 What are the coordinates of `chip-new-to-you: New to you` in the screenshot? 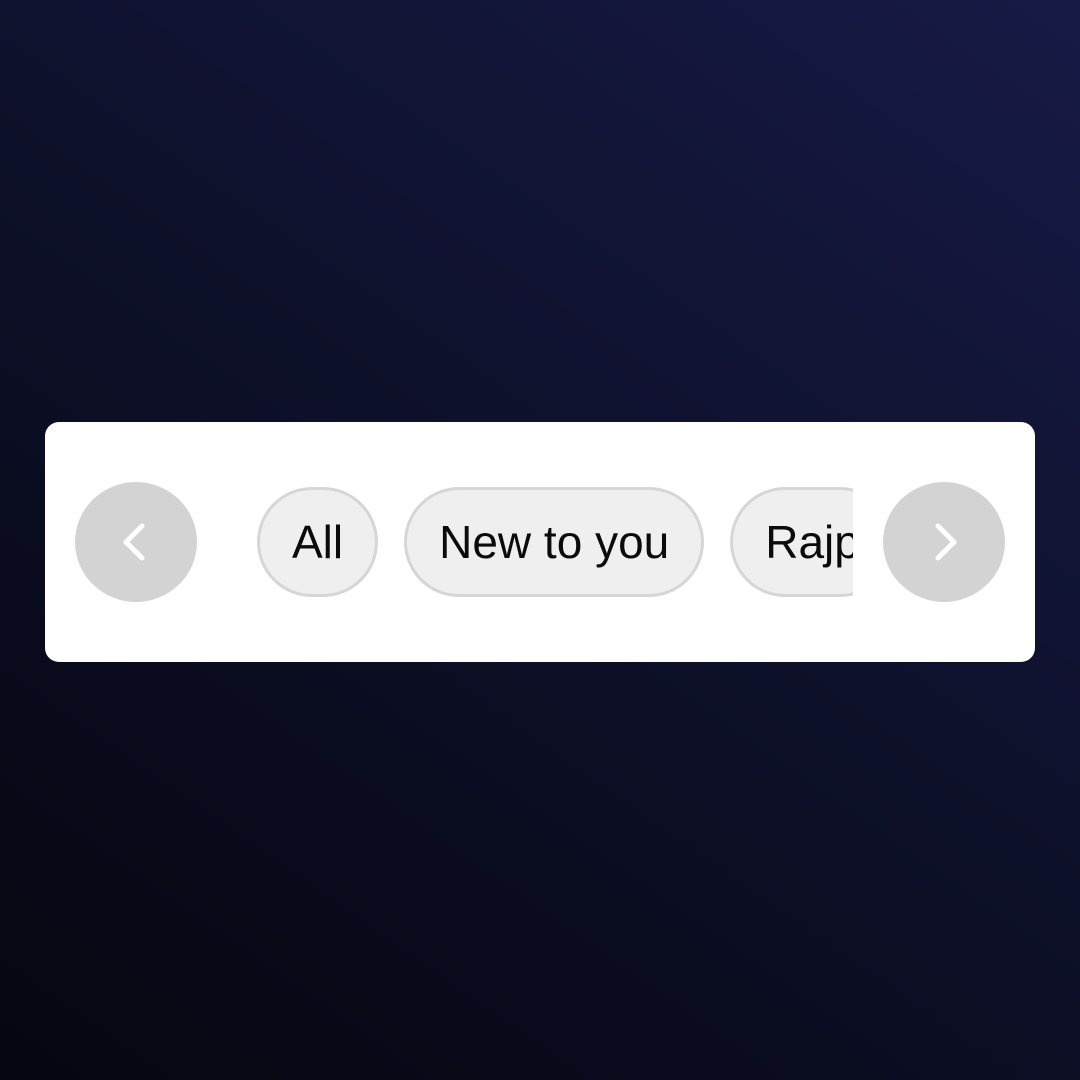 It's located at (554, 542).